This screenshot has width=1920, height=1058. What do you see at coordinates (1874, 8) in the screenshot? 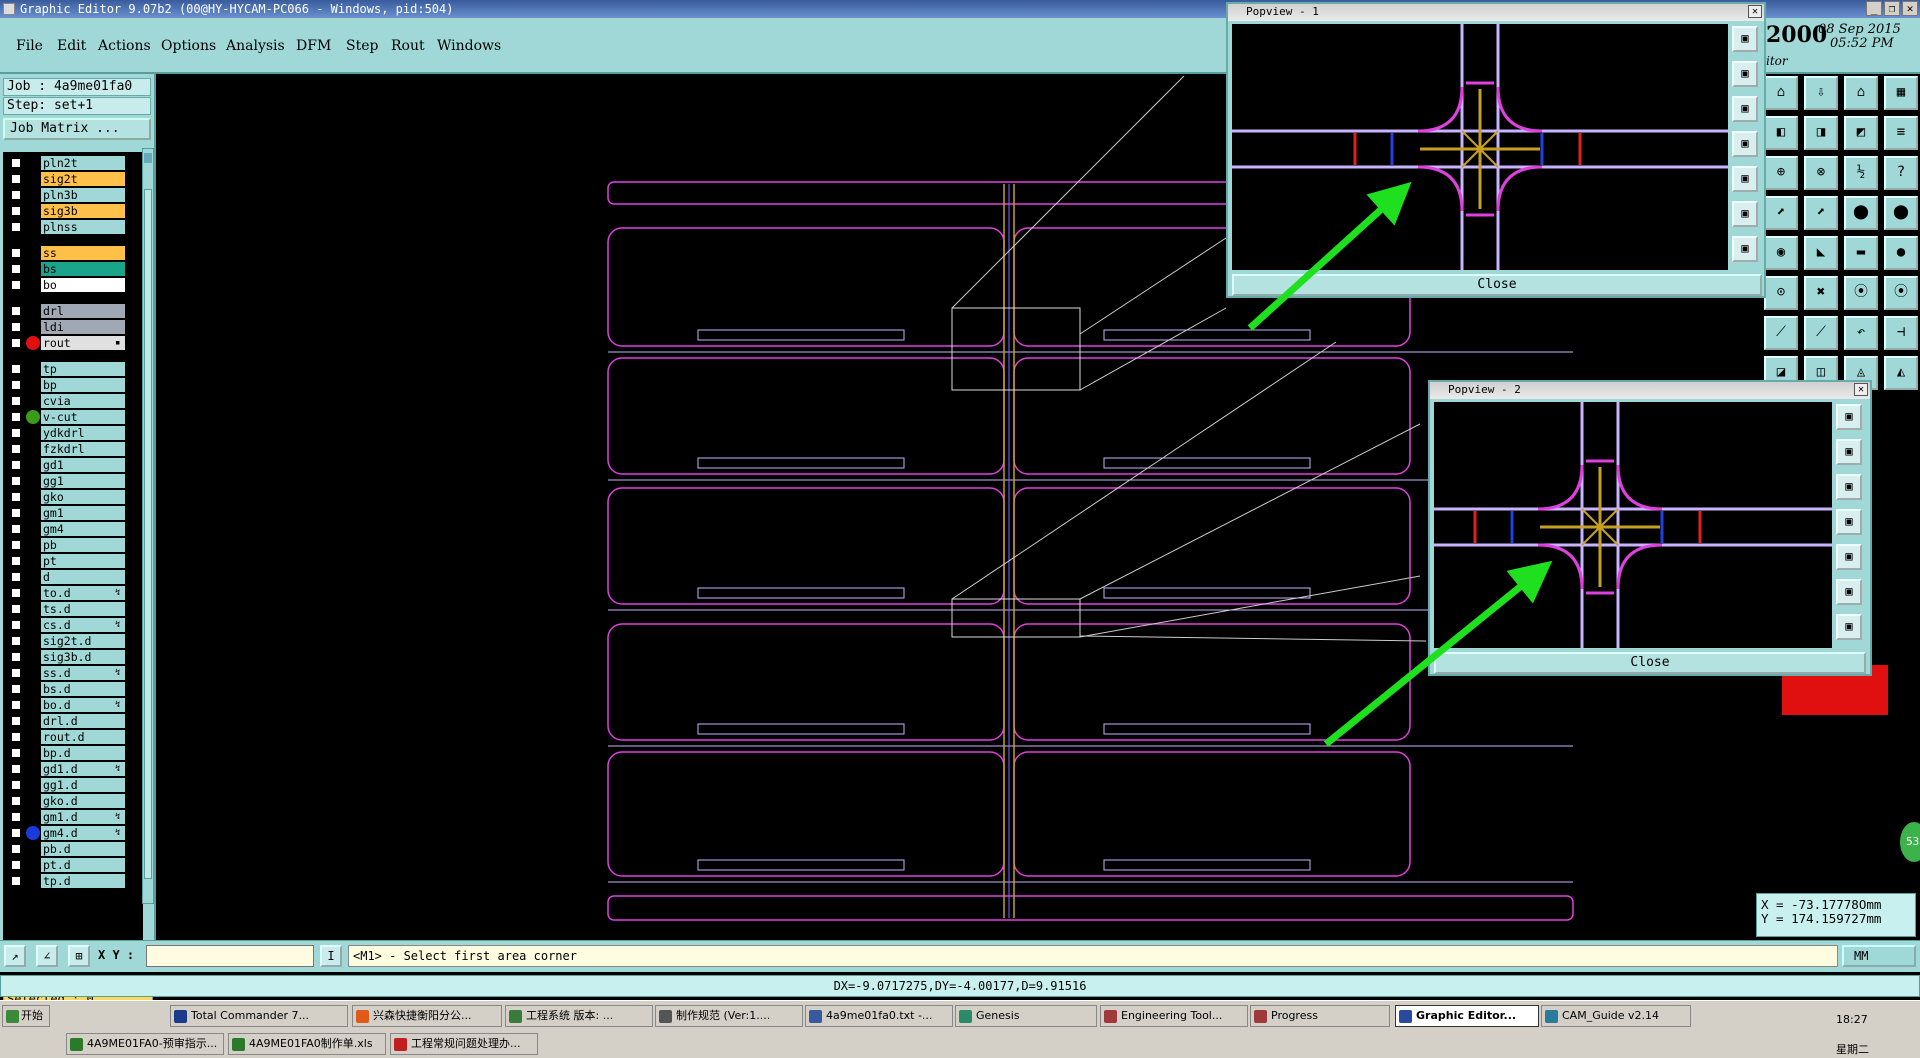
I see `minimize-icon: _` at bounding box center [1874, 8].